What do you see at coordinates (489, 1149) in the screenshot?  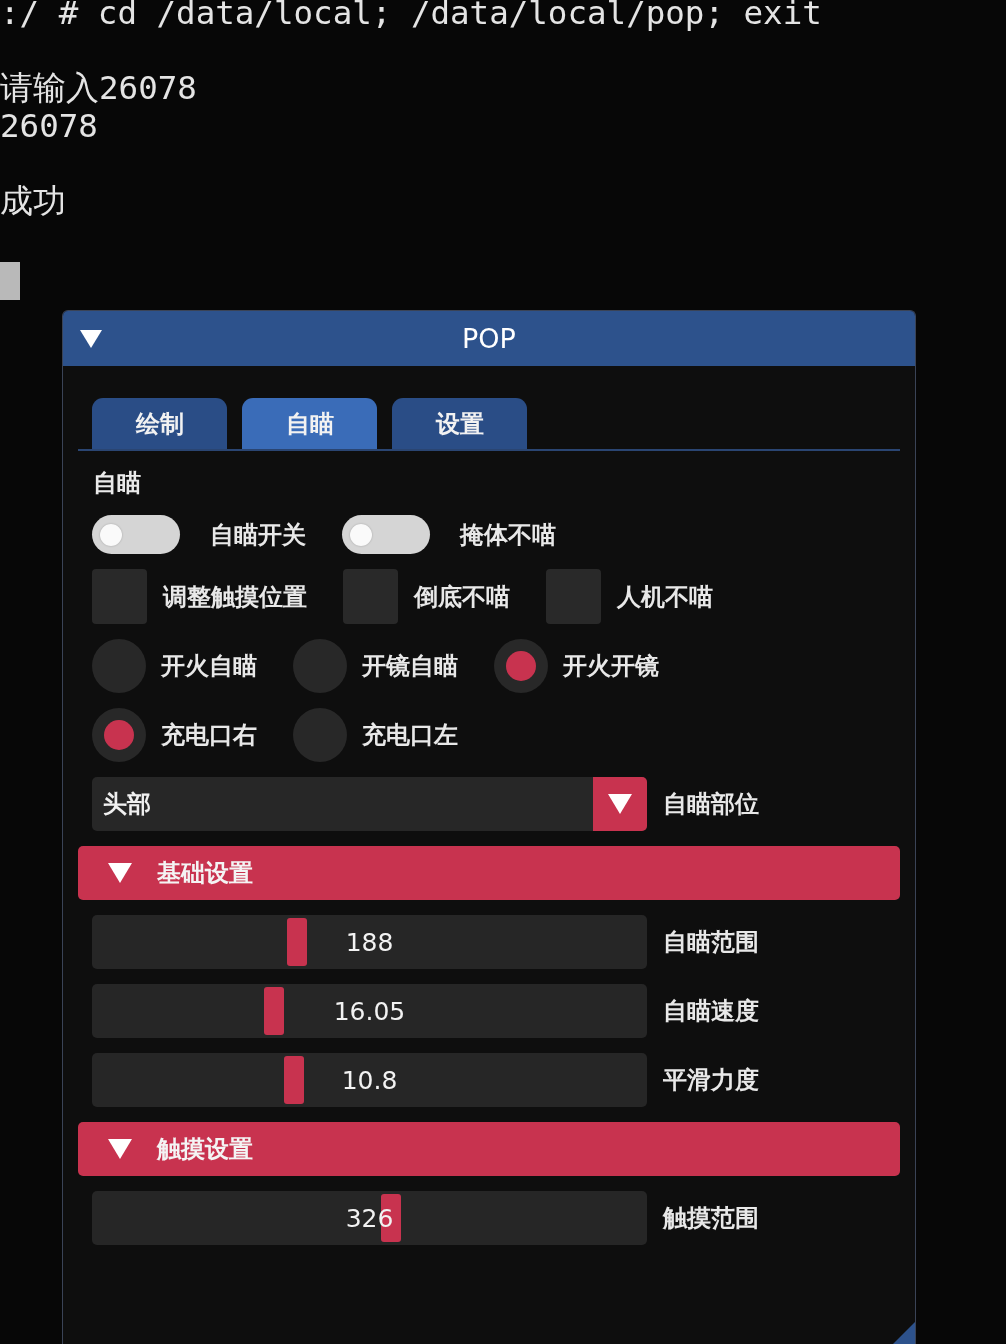 I see `section-header: 触摸设置` at bounding box center [489, 1149].